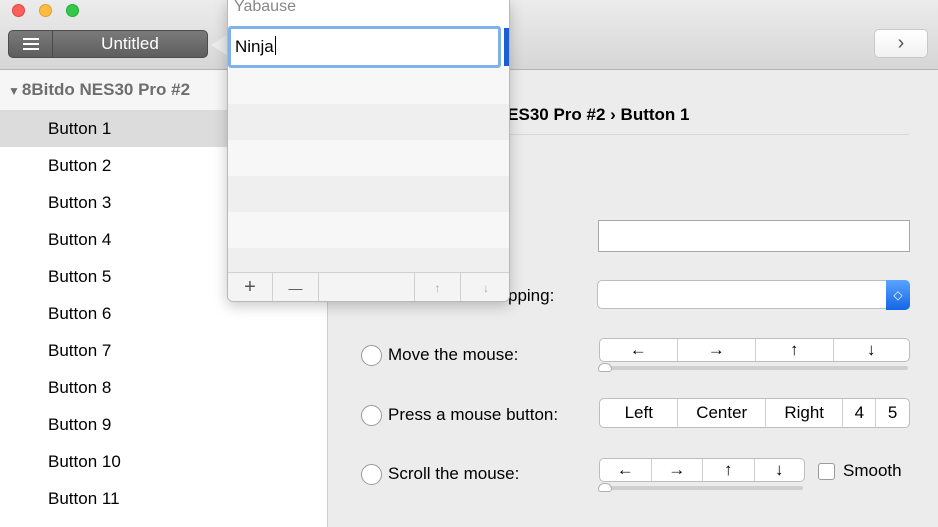 This screenshot has width=938, height=527. I want to click on mouse-button-control: Left Center Right 4 5, so click(754, 413).